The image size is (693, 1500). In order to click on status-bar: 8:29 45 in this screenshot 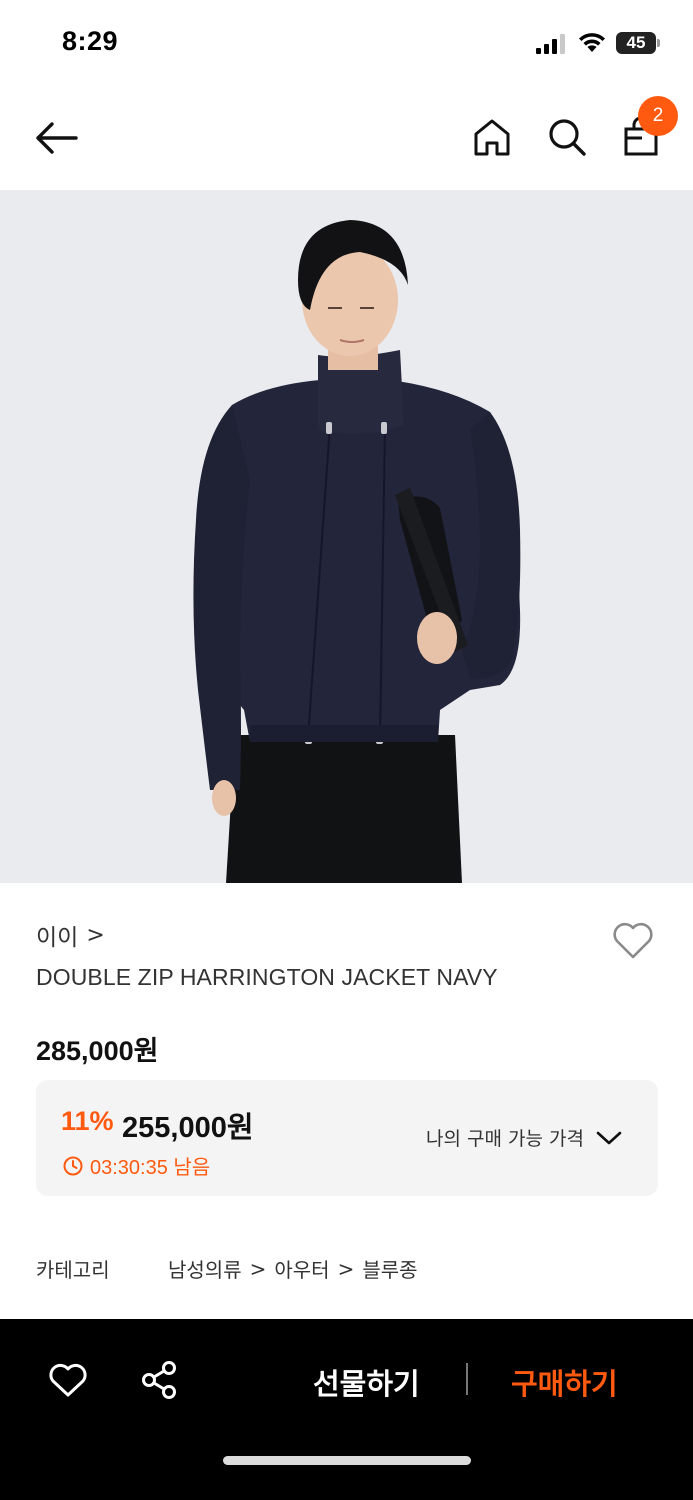, I will do `click(346, 44)`.